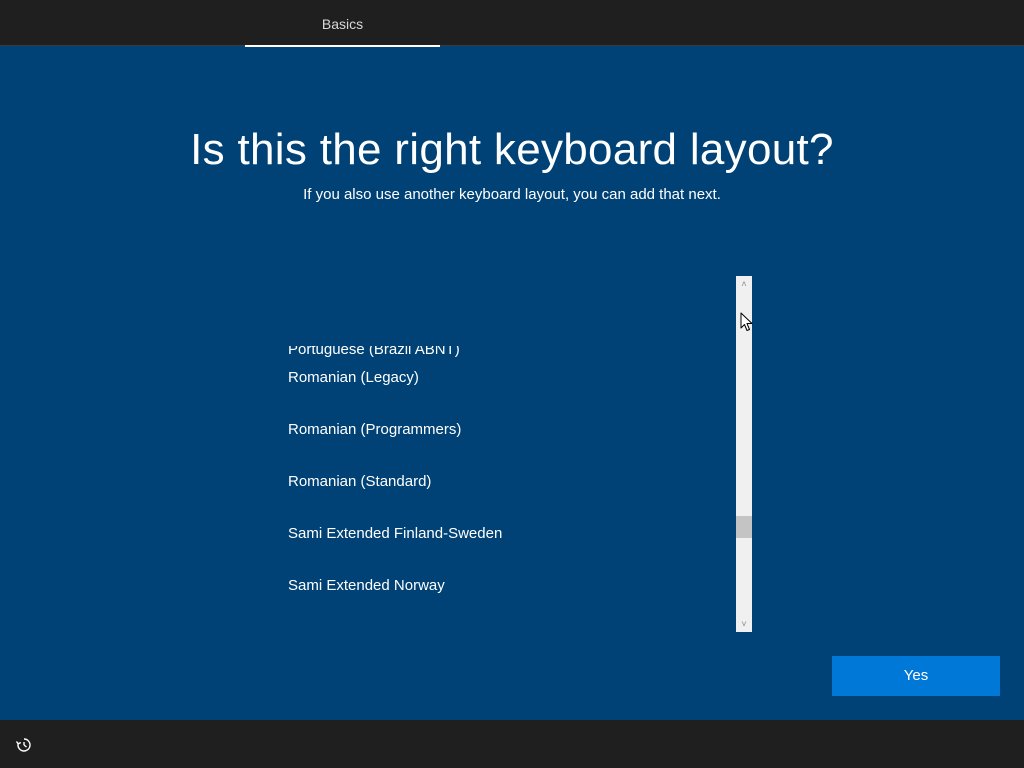 The width and height of the screenshot is (1024, 768). I want to click on tab-basics: Basics, so click(342, 24).